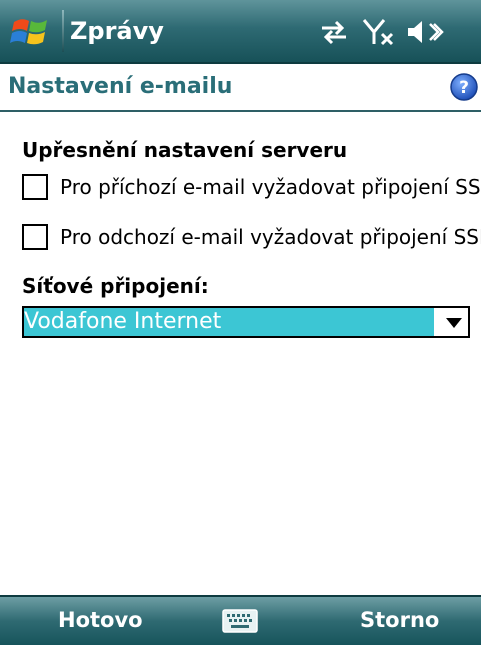 The width and height of the screenshot is (481, 645). What do you see at coordinates (399, 620) in the screenshot?
I see `cancel-softkey: Storno` at bounding box center [399, 620].